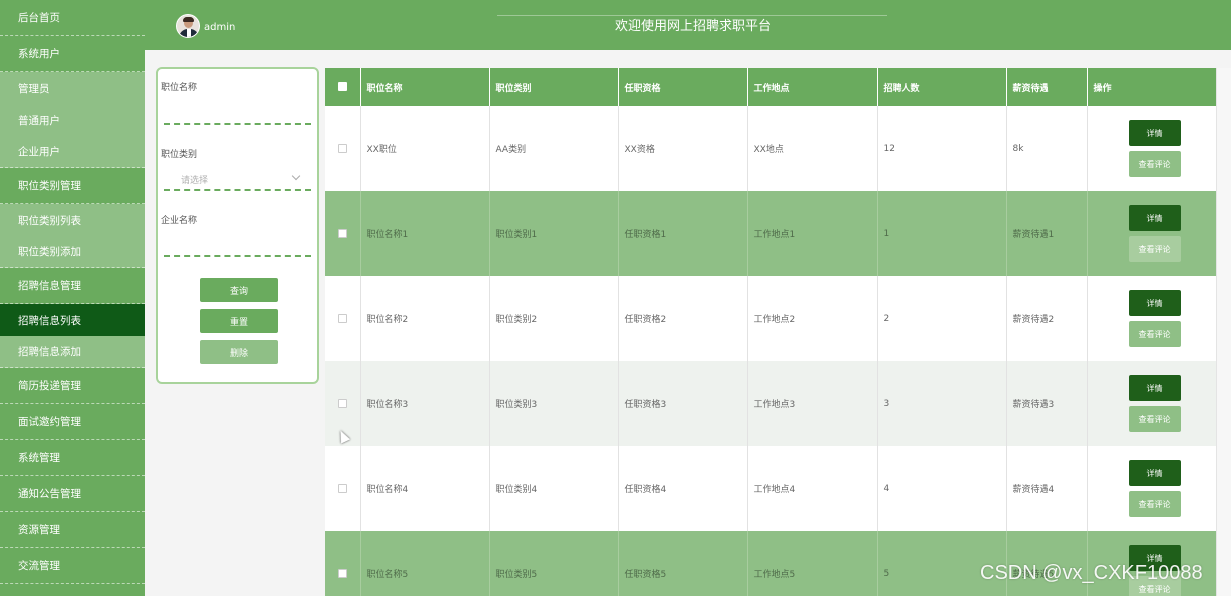 The width and height of the screenshot is (1231, 596). I want to click on col-header-qualification: 任职资格, so click(683, 87).